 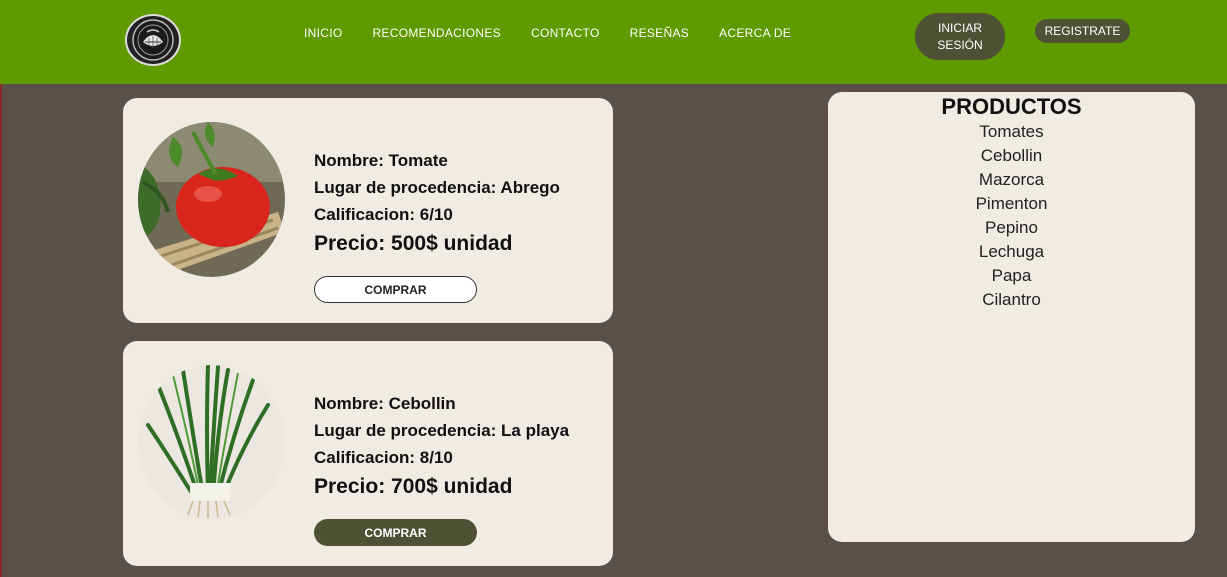 I want to click on nav-link-contacto: CONTACTO, so click(x=565, y=33).